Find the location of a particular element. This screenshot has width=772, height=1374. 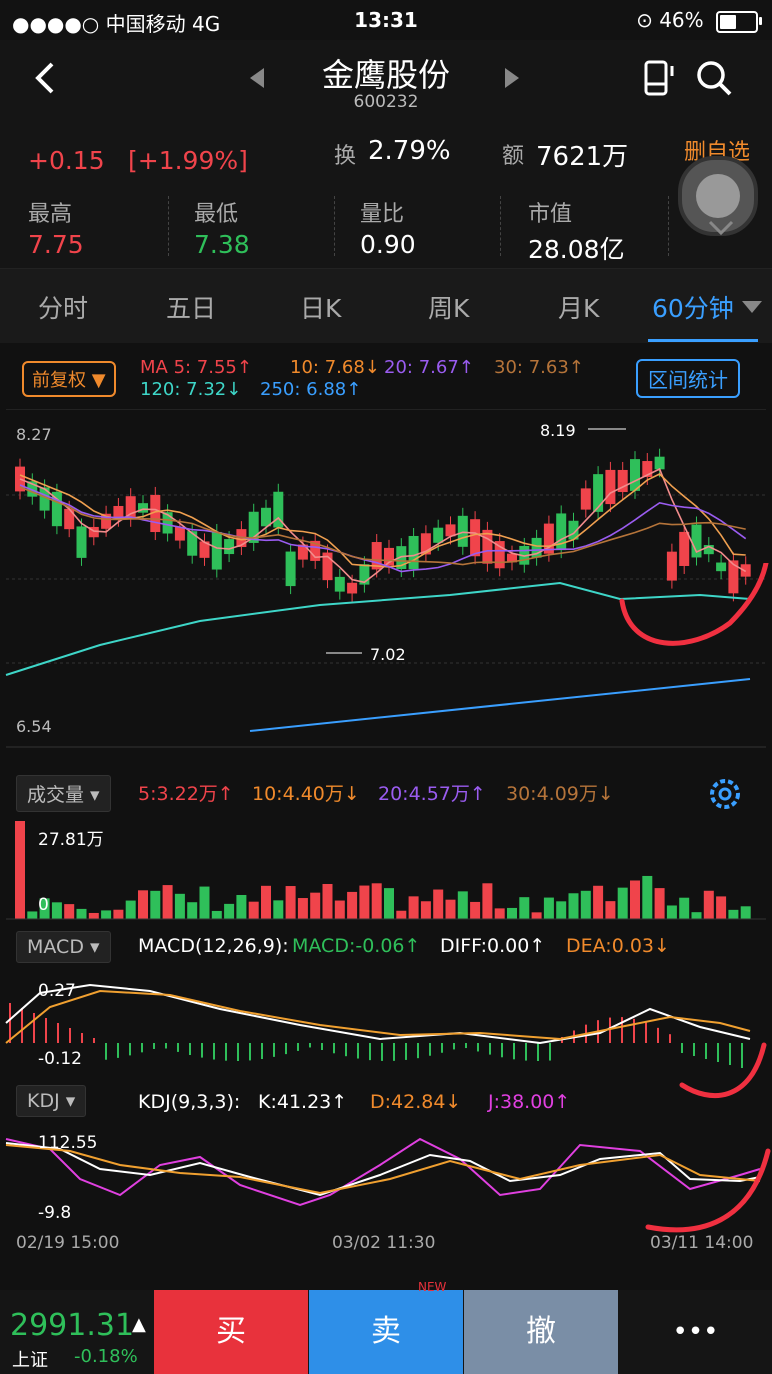

macd-params: MACD(12,26,9): is located at coordinates (213, 946).